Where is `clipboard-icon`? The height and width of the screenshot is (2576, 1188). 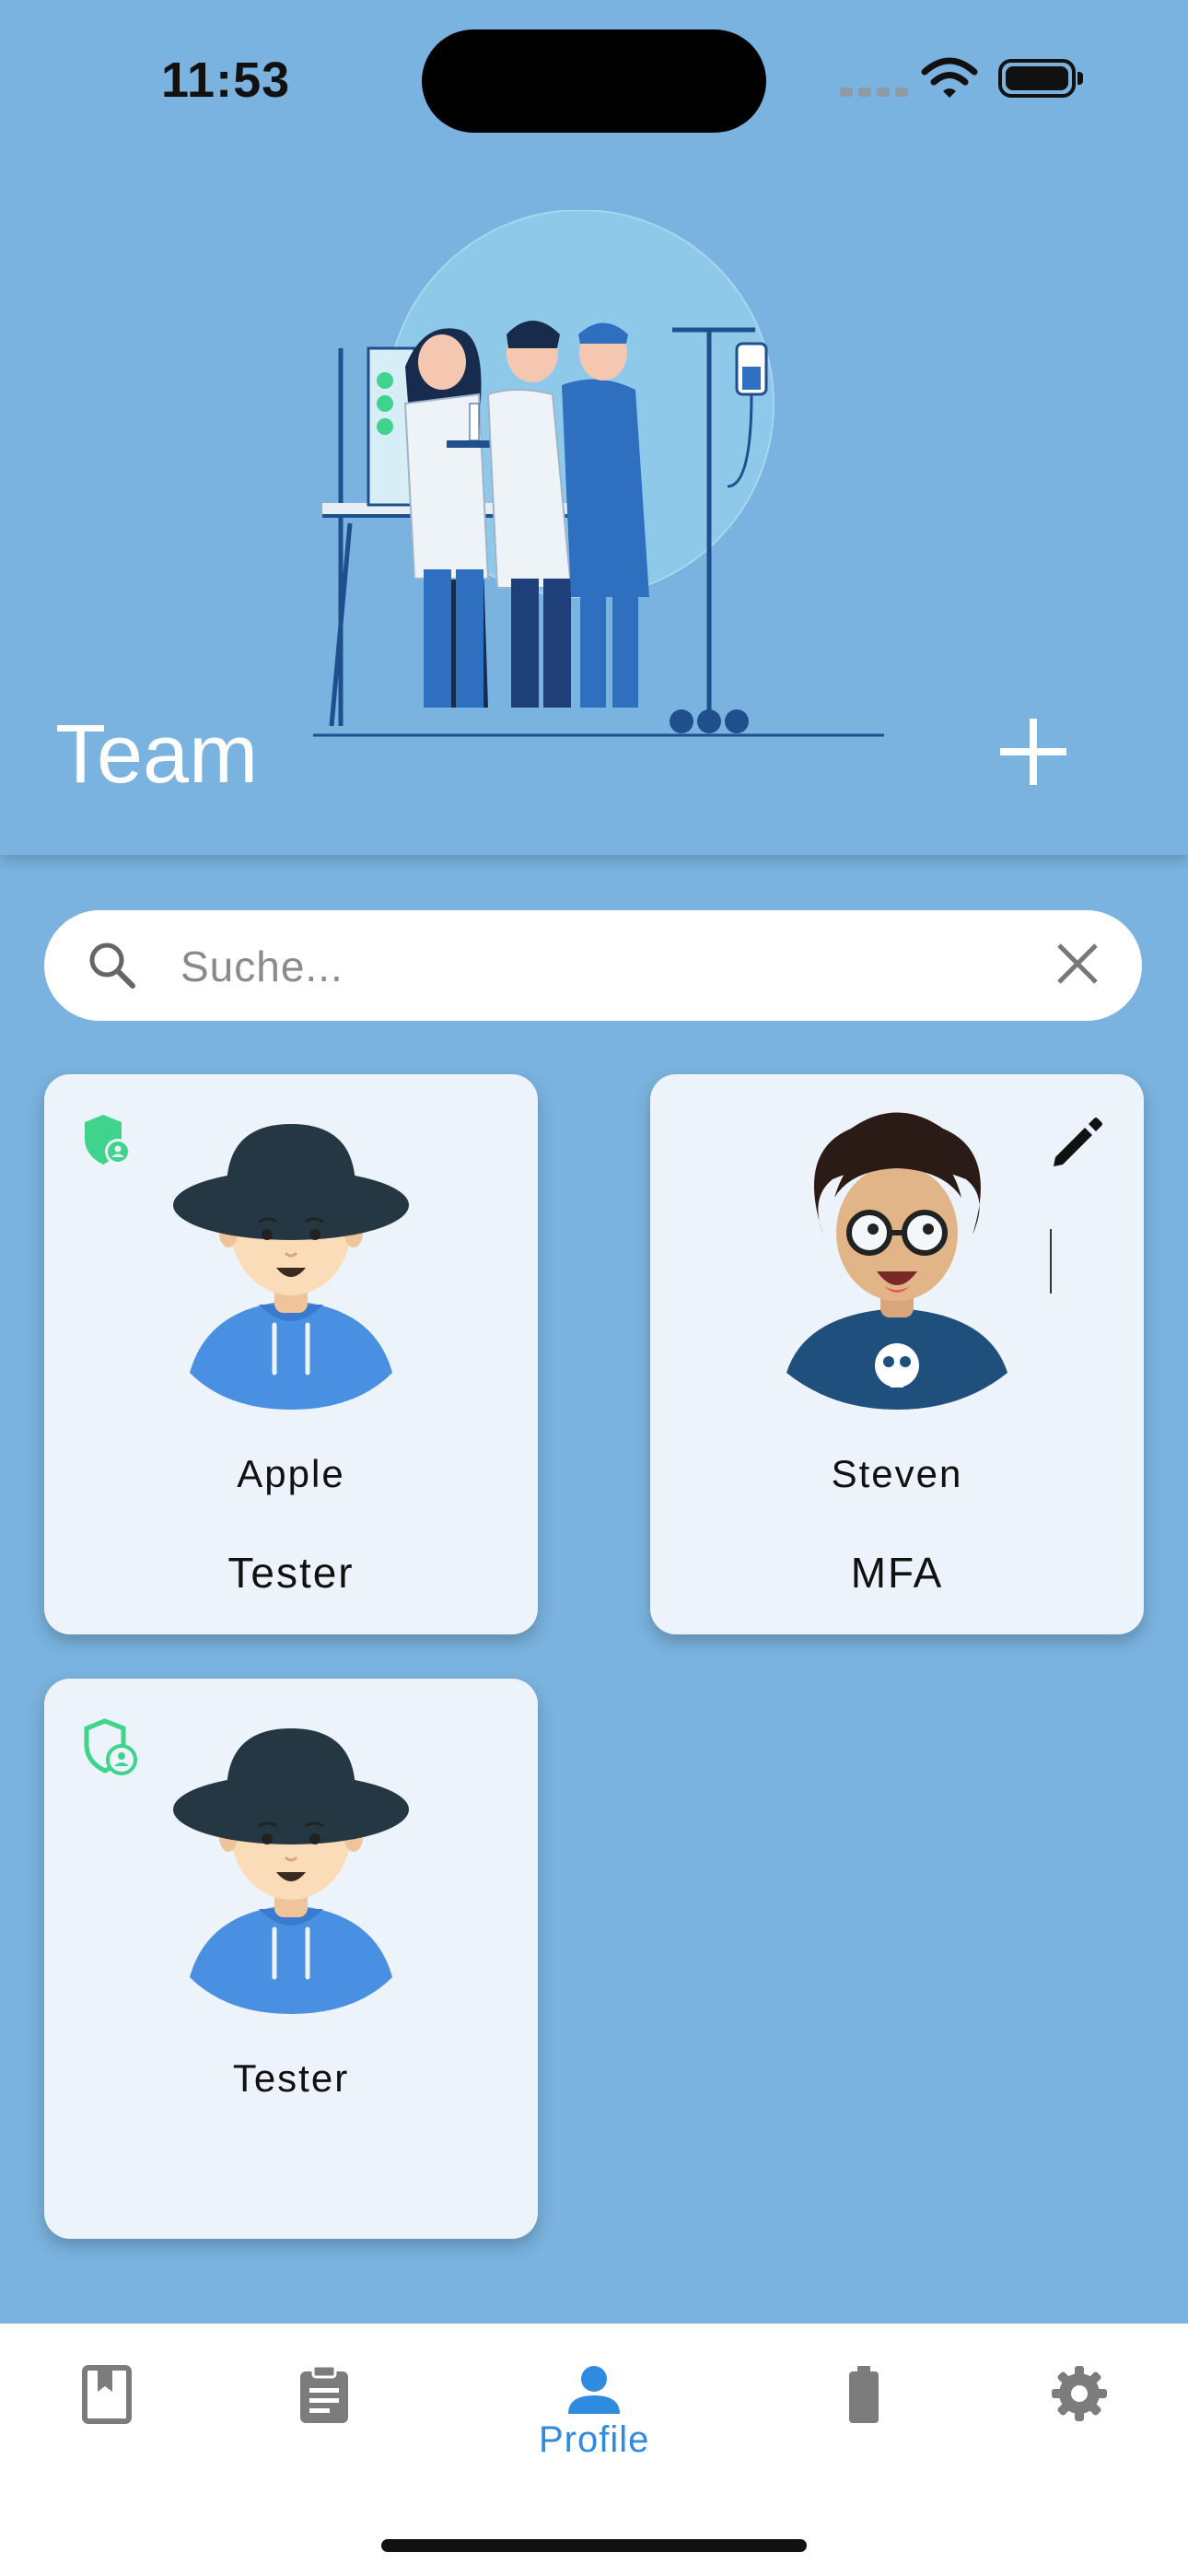
clipboard-icon is located at coordinates (324, 2393).